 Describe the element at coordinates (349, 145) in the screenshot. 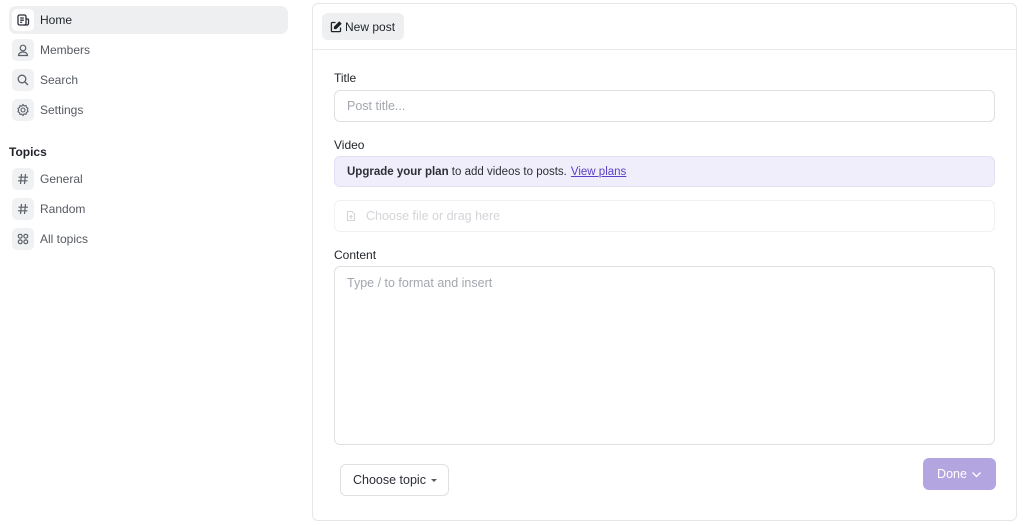

I see `video-label: Video` at that location.